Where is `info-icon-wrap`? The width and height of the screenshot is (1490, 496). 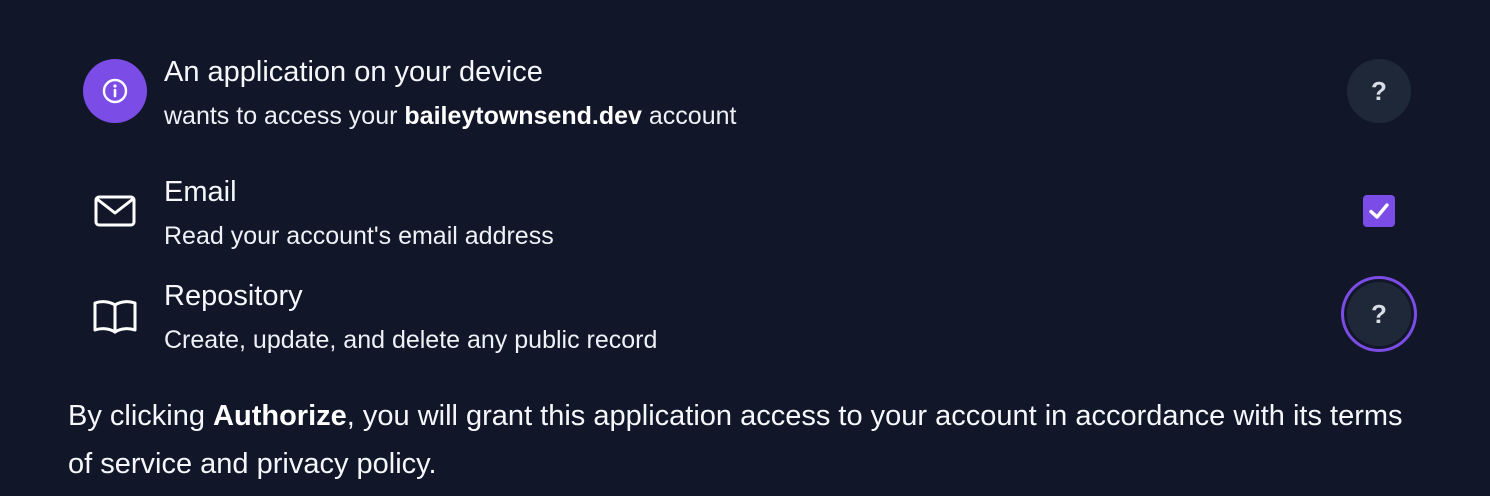
info-icon-wrap is located at coordinates (115, 91).